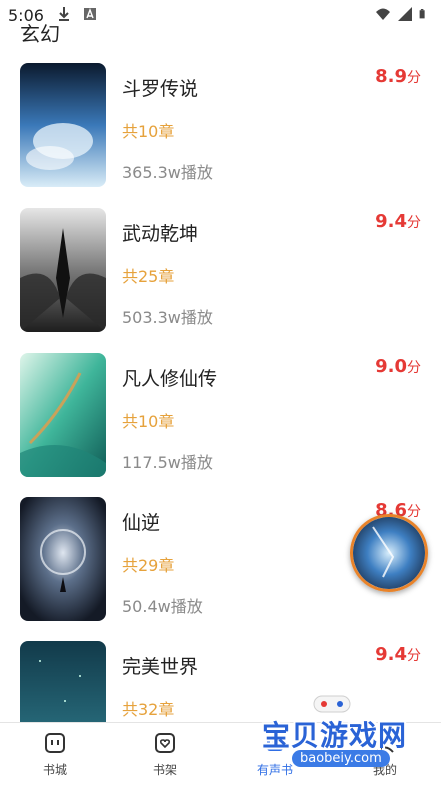 Image resolution: width=441 pixels, height=785 pixels. I want to click on signal-icon, so click(405, 14).